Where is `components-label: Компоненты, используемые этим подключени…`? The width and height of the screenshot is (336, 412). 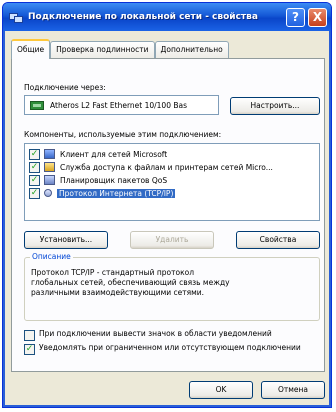
components-label: Компоненты, используемые этим подключени… is located at coordinates (123, 134).